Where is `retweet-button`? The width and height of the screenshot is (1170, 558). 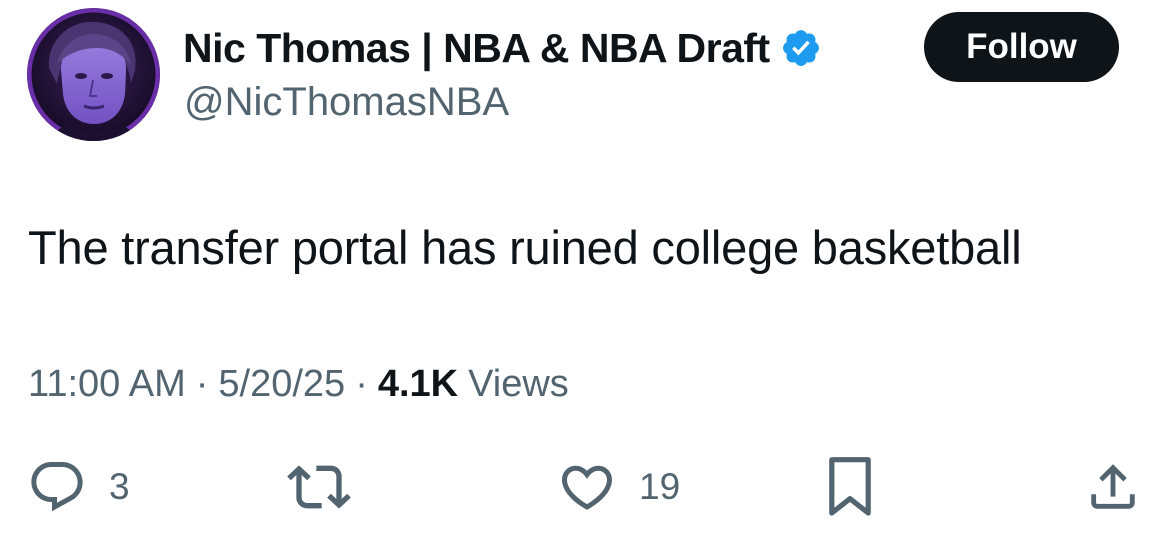 retweet-button is located at coordinates (319, 487).